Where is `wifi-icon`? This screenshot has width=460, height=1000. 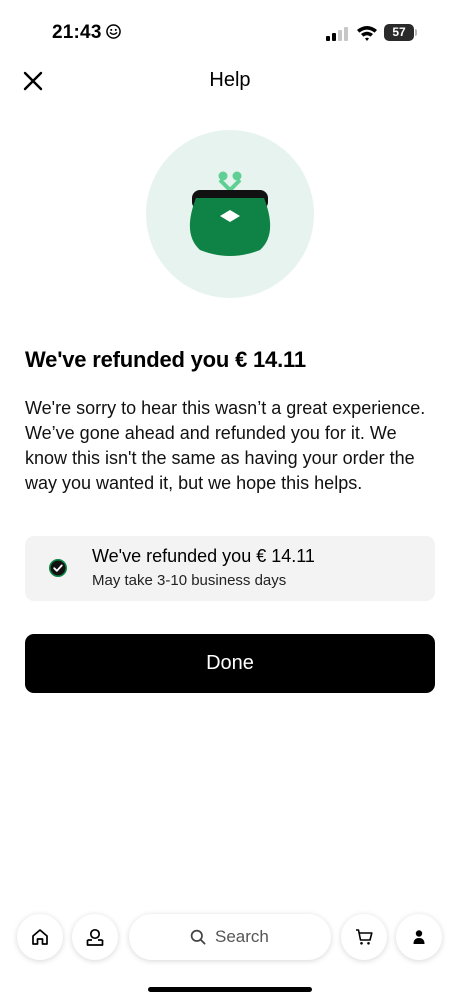
wifi-icon is located at coordinates (367, 33).